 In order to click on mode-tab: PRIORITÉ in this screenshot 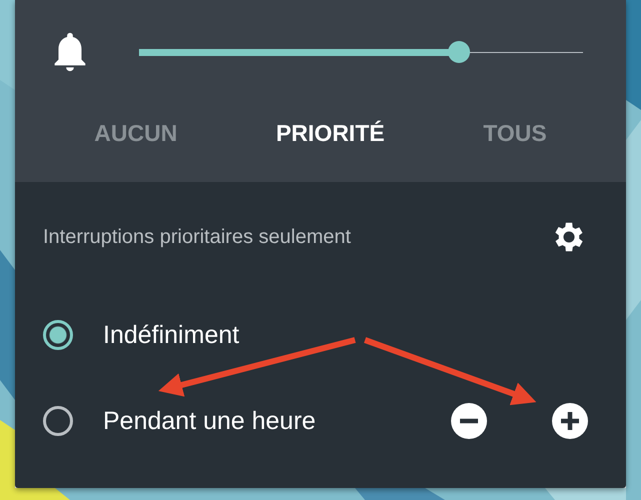, I will do `click(330, 133)`.